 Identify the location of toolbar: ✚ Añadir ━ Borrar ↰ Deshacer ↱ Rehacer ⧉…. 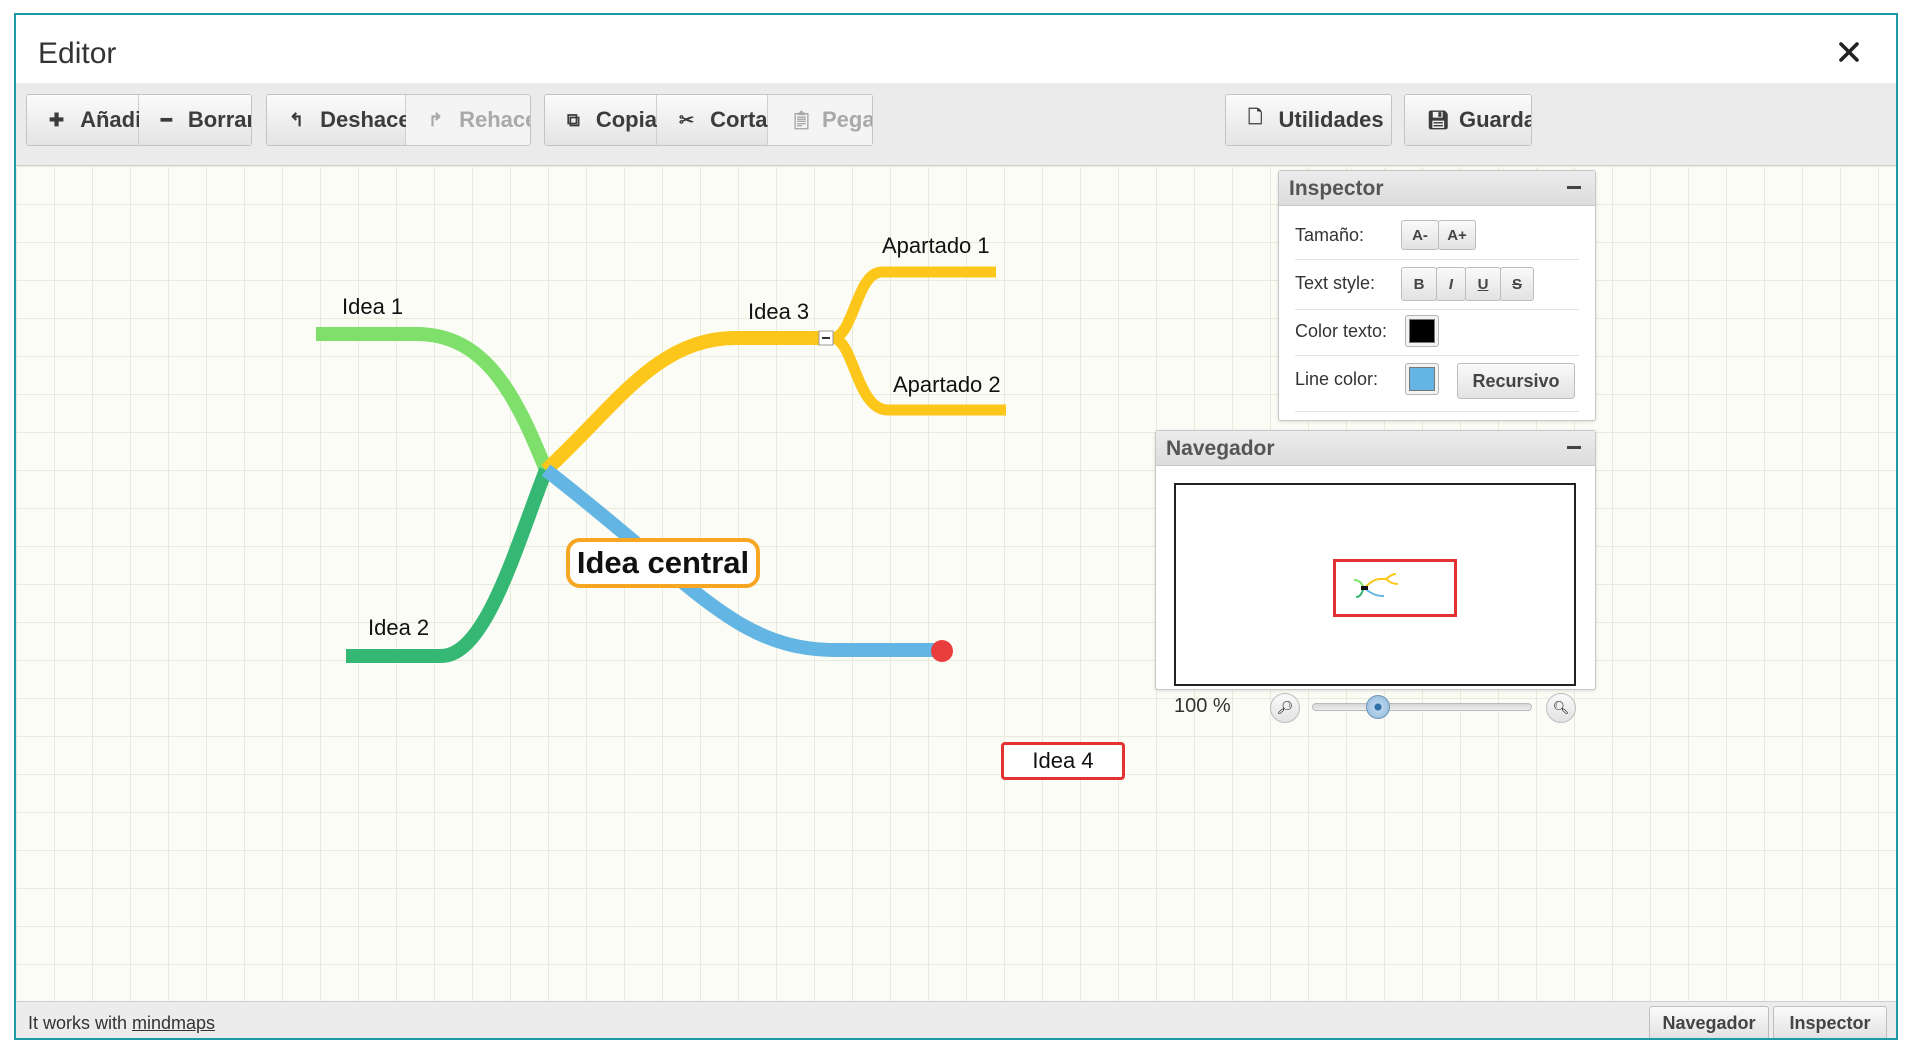
(956, 124).